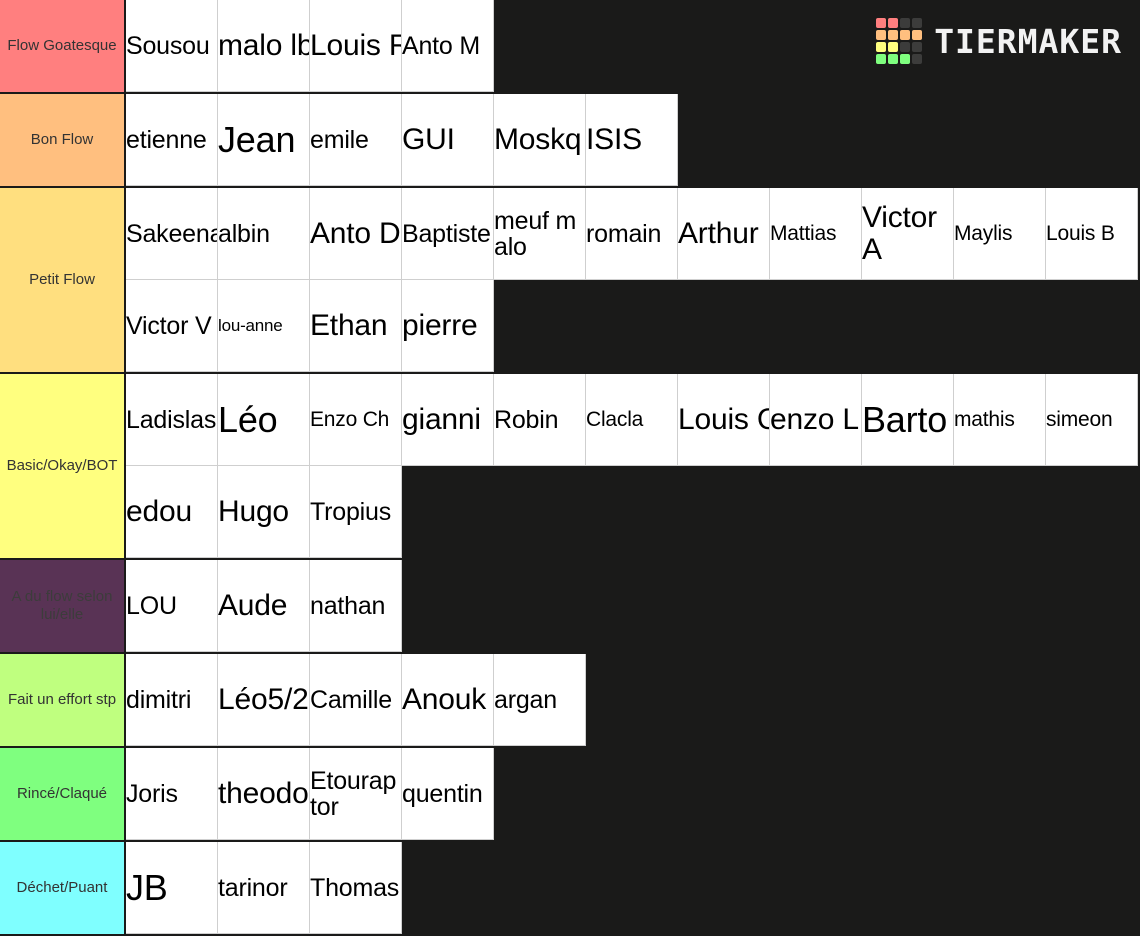  I want to click on tier-item: Sakeena, so click(172, 234).